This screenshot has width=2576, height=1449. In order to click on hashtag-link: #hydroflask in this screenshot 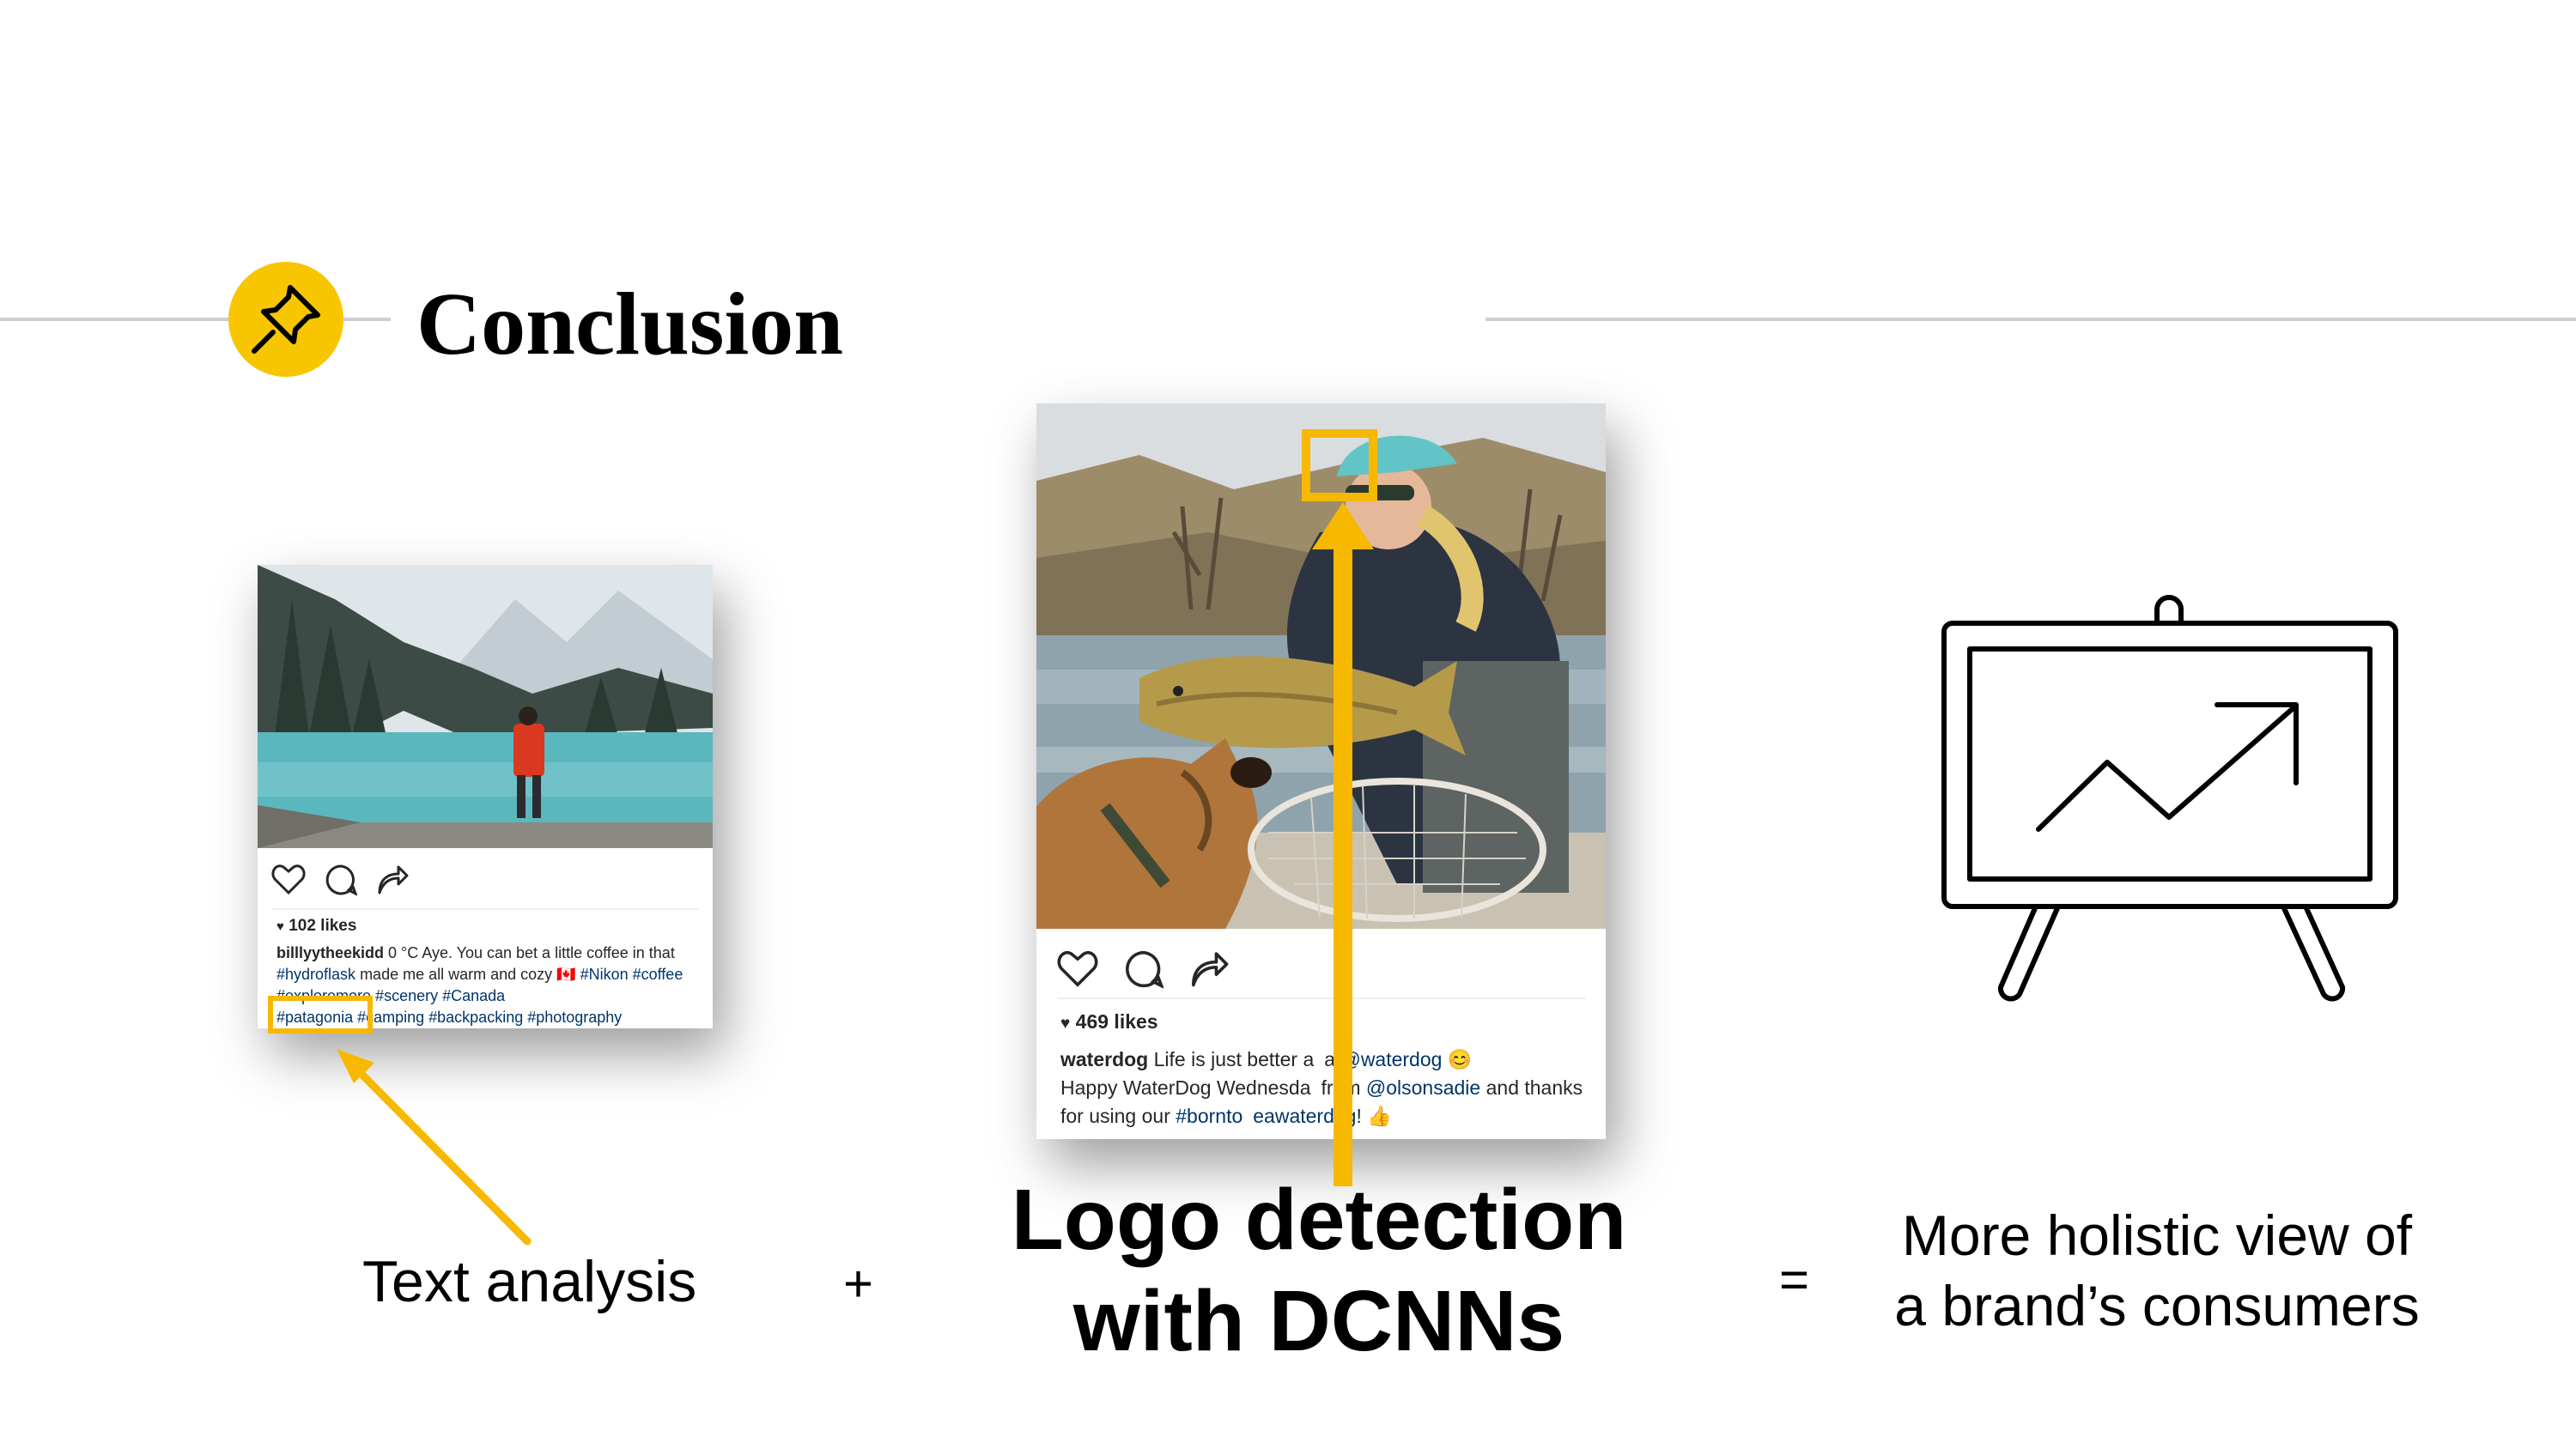, I will do `click(315, 974)`.